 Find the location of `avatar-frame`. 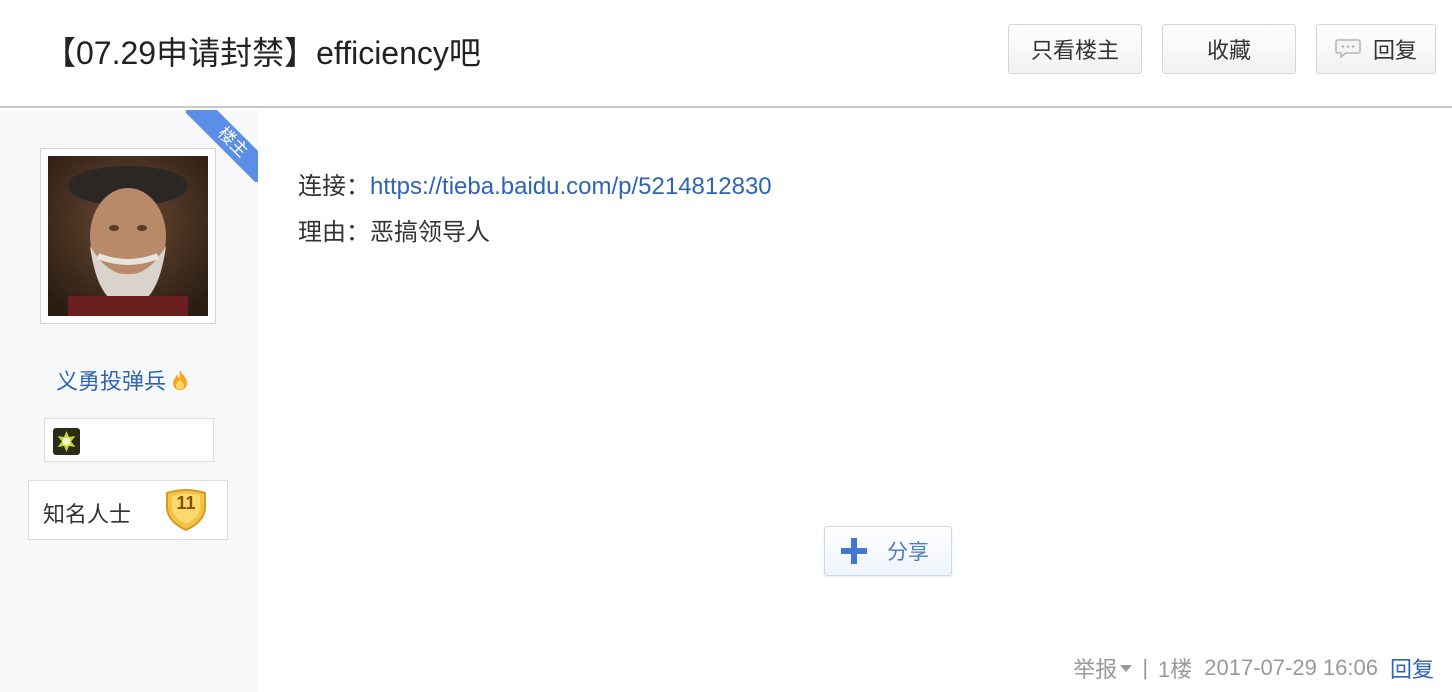

avatar-frame is located at coordinates (128, 236).